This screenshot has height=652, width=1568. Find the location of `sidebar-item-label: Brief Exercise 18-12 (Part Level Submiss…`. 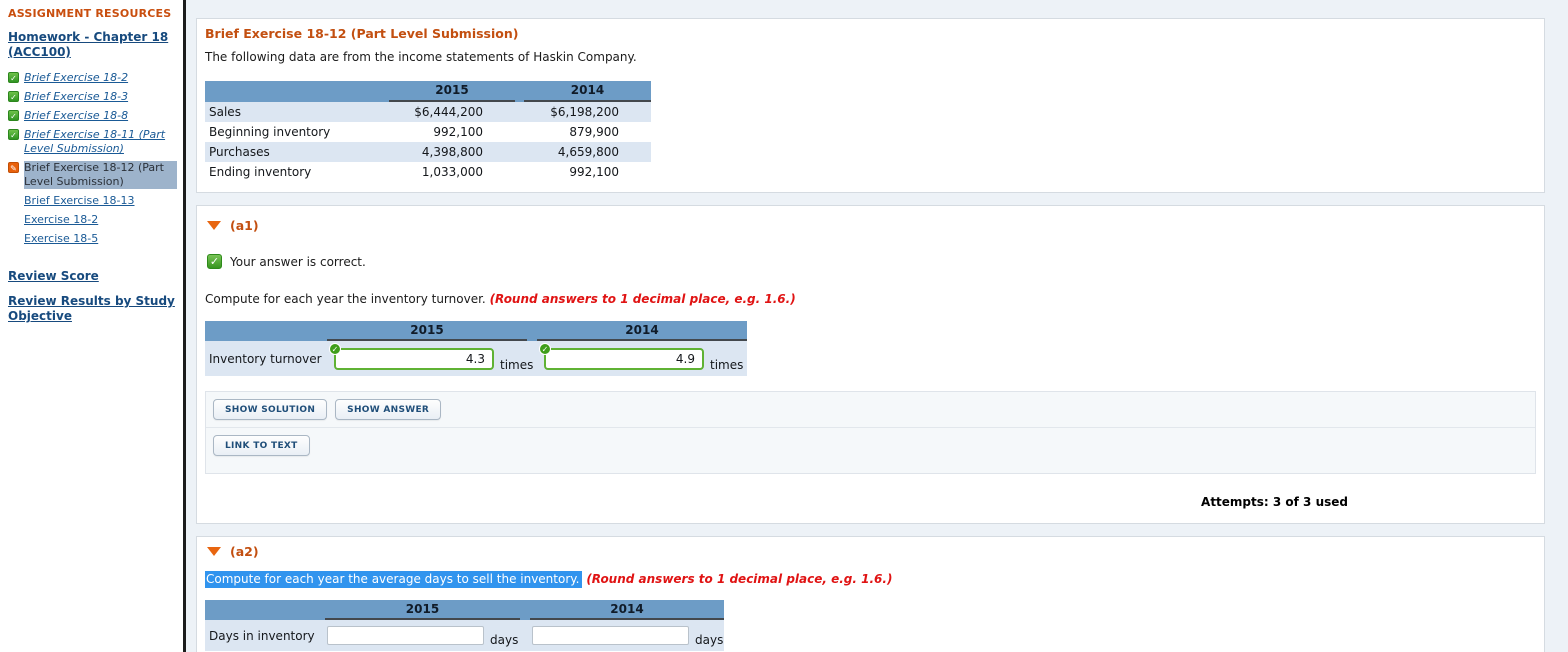

sidebar-item-label: Brief Exercise 18-12 (Part Level Submiss… is located at coordinates (100, 175).